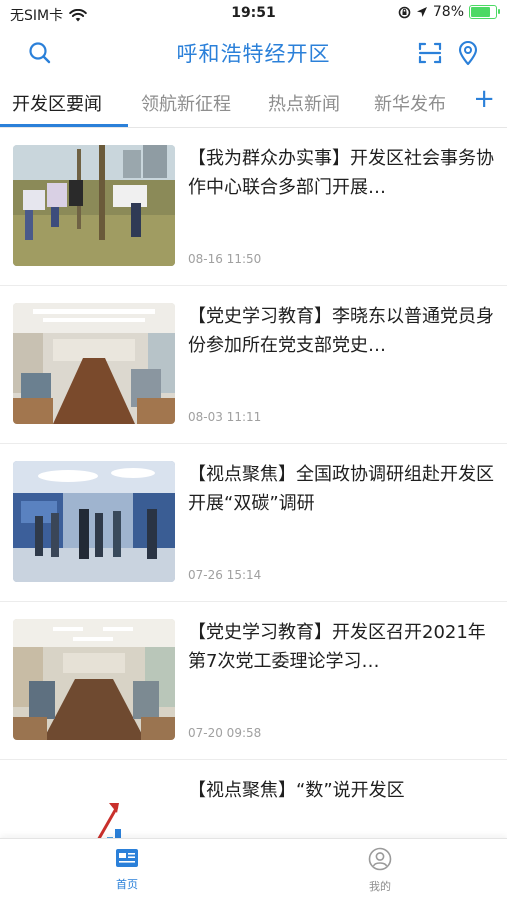  Describe the element at coordinates (380, 886) in the screenshot. I see `nav-mine-label: 我的` at that location.